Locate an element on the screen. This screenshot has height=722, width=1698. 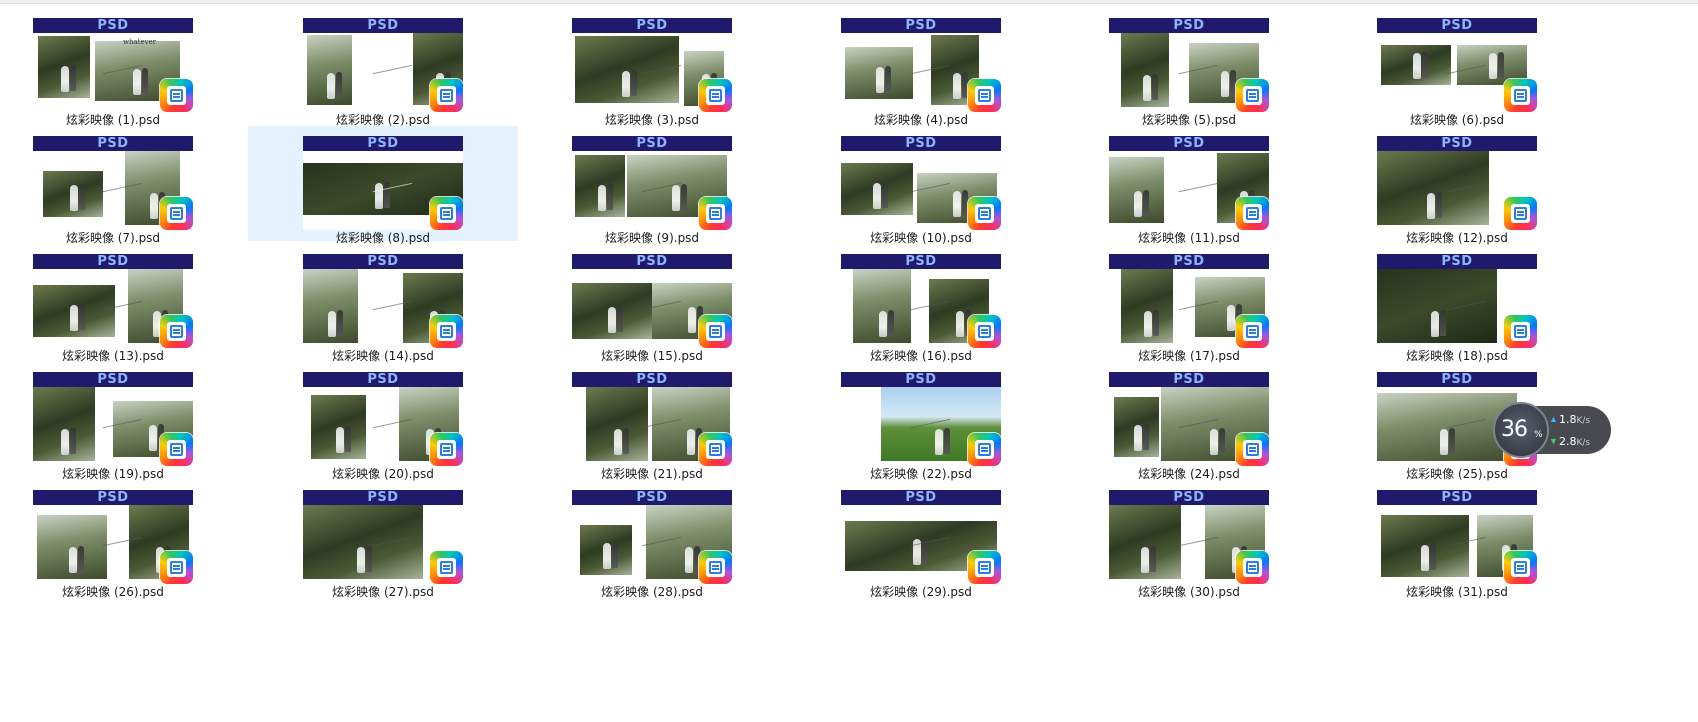
file-item: PSD 炫彩映像 (22).psd is located at coordinates (921, 421).